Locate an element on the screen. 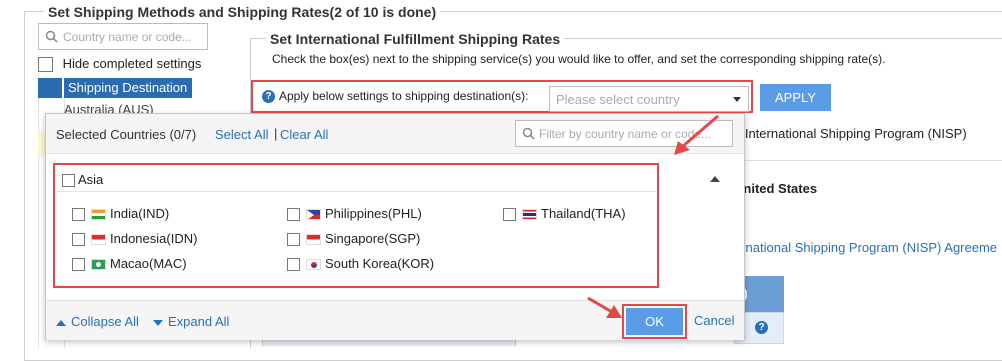 This screenshot has height=361, width=1002. country-label: India(IND) is located at coordinates (140, 213).